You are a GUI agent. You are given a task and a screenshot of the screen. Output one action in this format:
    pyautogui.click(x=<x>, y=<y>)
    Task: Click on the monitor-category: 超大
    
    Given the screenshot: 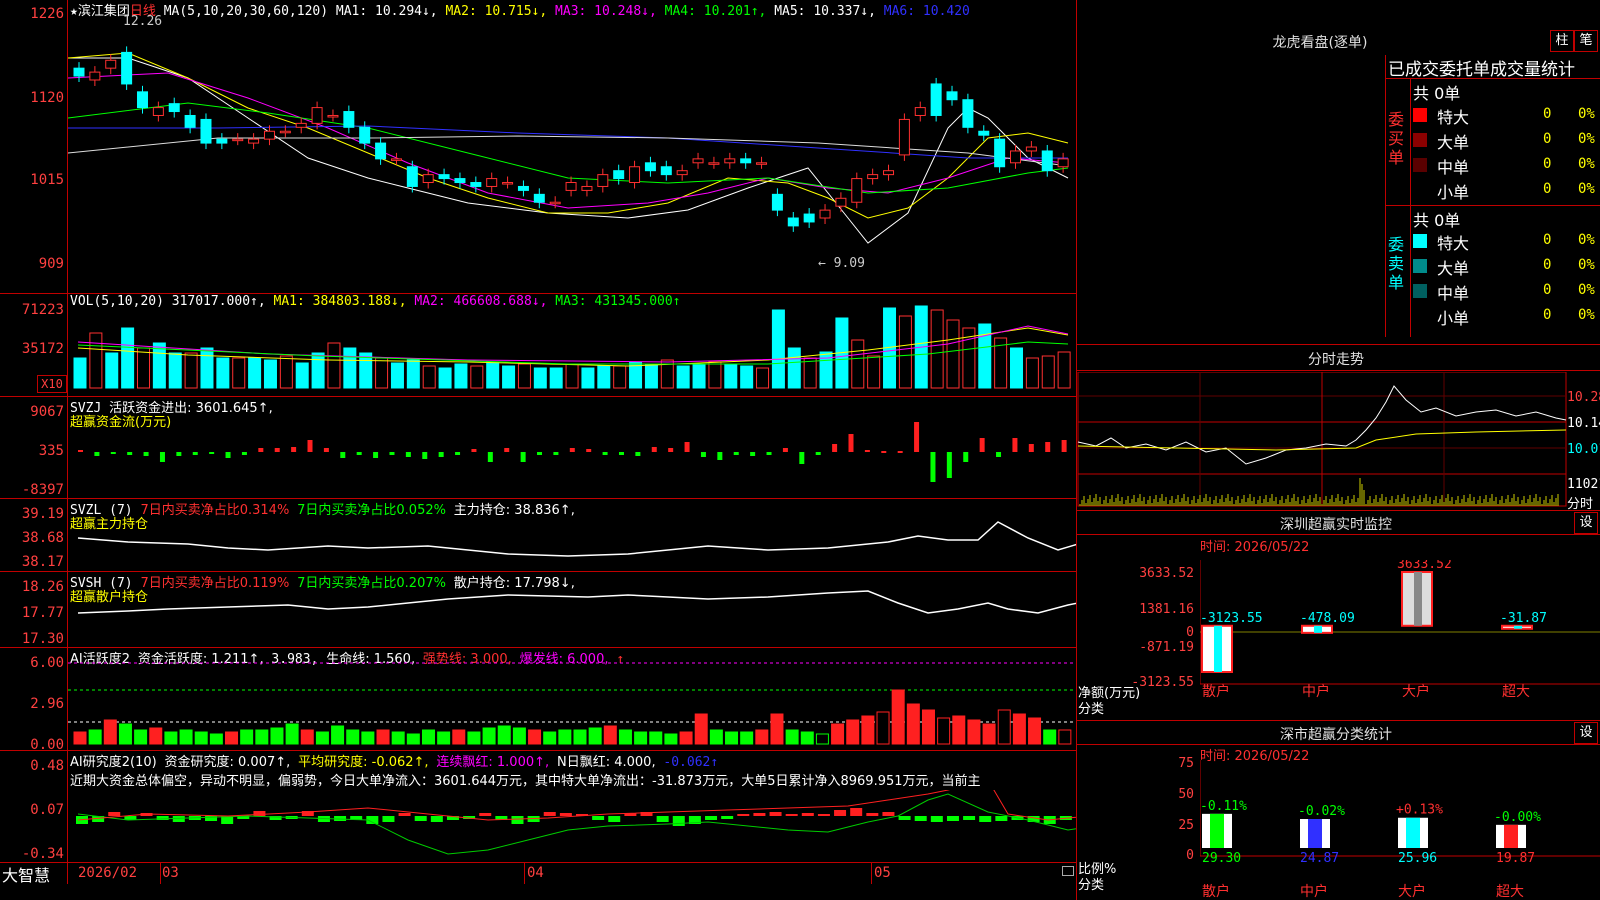 What is the action you would take?
    pyautogui.click(x=1516, y=692)
    